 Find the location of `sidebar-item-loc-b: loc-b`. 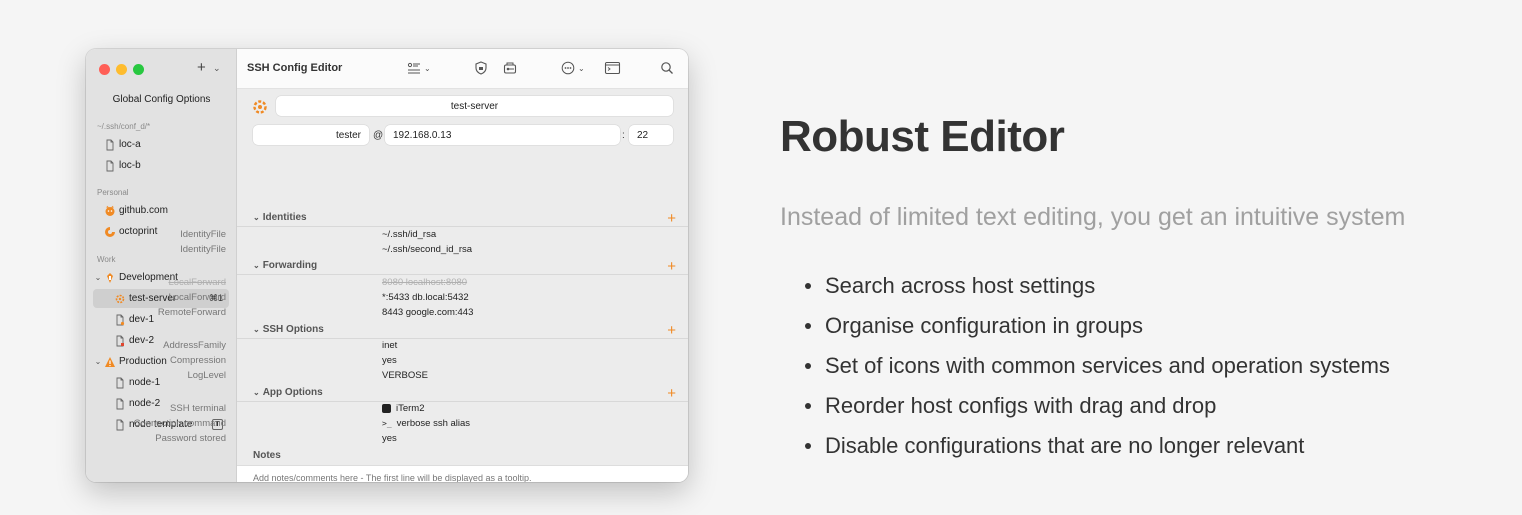

sidebar-item-loc-b: loc-b is located at coordinates (161, 165).